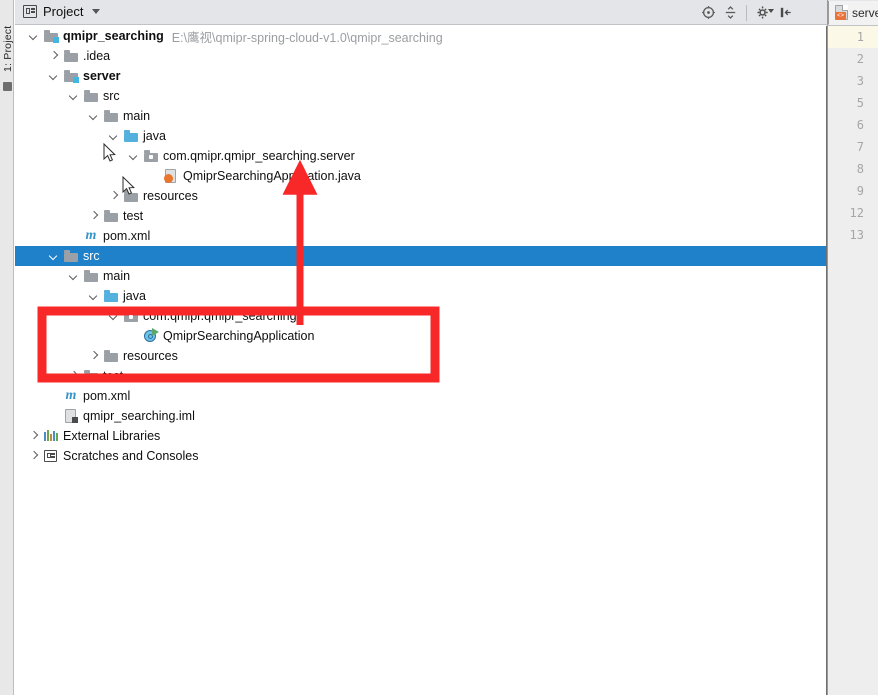  Describe the element at coordinates (139, 416) in the screenshot. I see `tree-row-label: qmipr_searching.iml` at that location.